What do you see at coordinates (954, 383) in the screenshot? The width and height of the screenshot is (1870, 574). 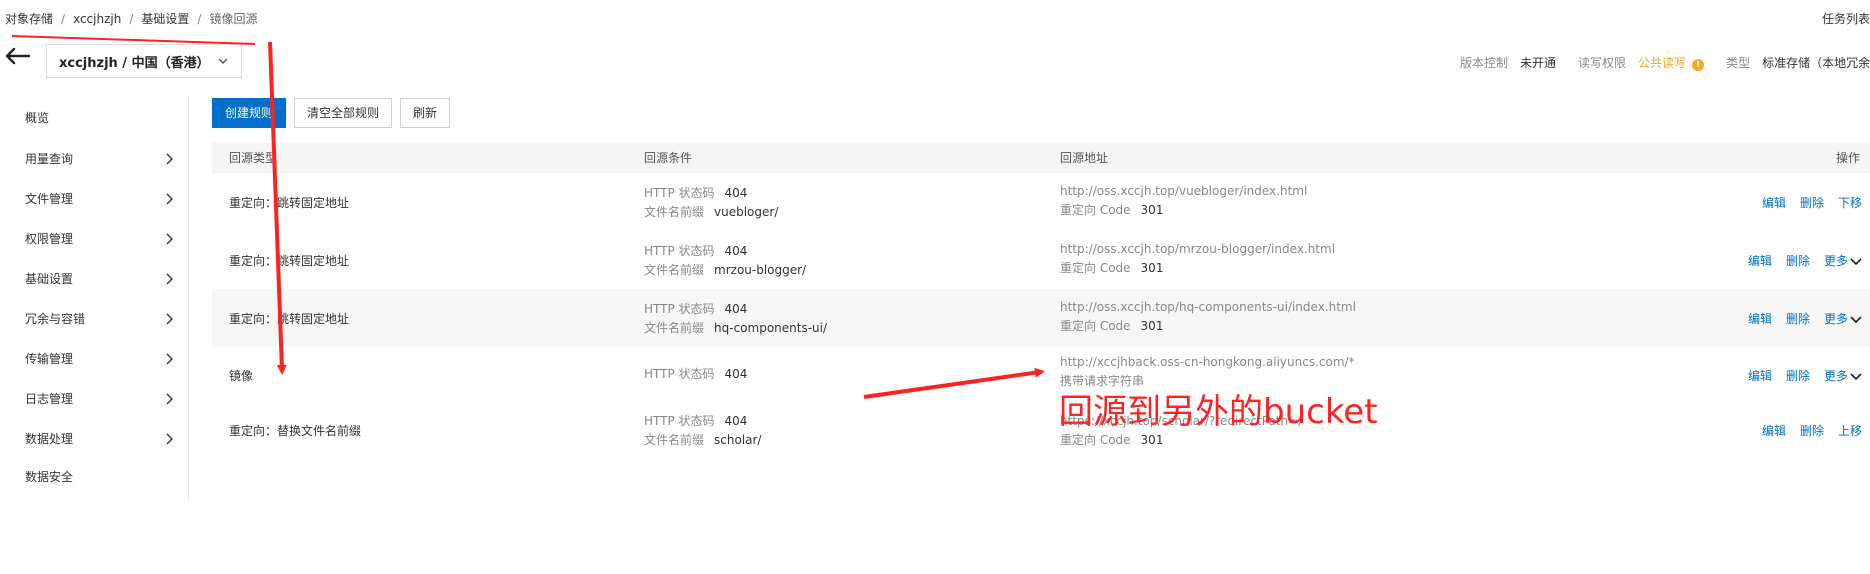 I see `annotation-arrow-right` at bounding box center [954, 383].